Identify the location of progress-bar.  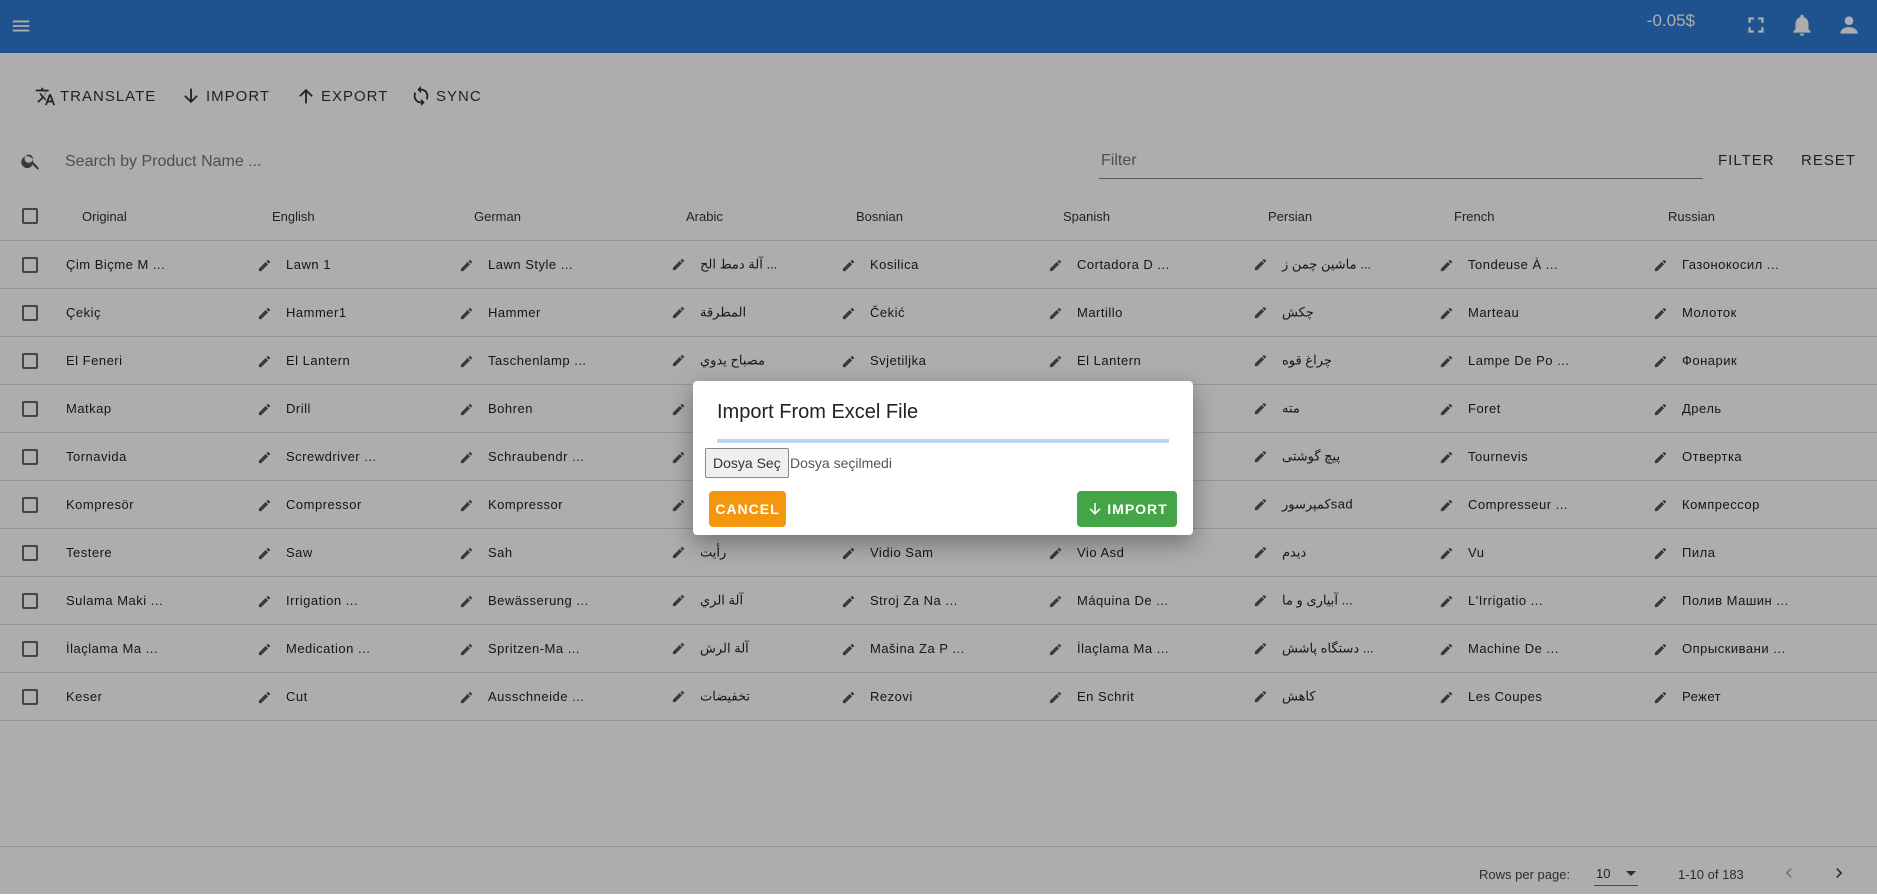
(943, 441).